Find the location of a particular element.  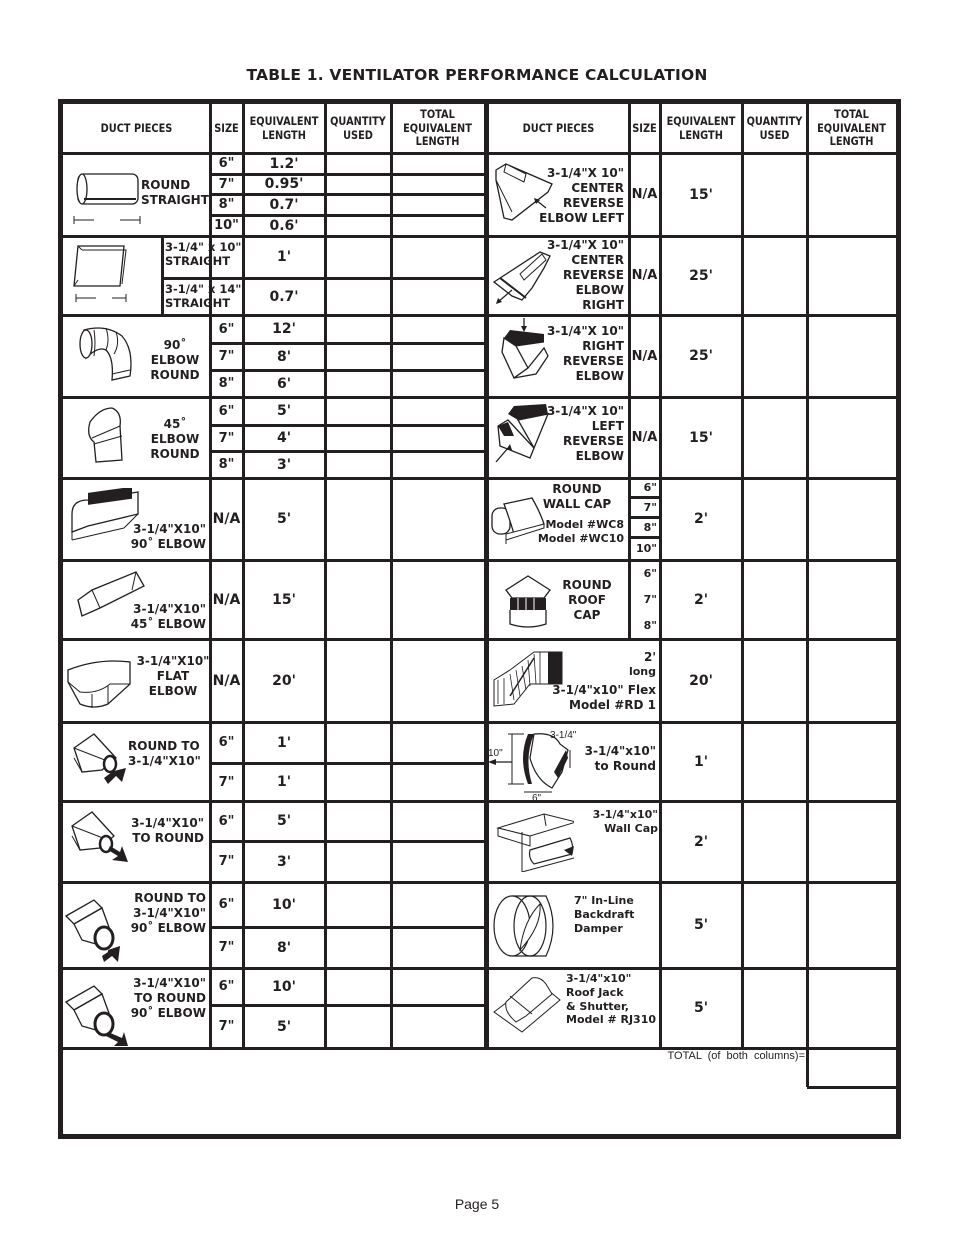

rect-to-round-adapter-icon: 10" 3-1/4" 6" is located at coordinates (538, 765).